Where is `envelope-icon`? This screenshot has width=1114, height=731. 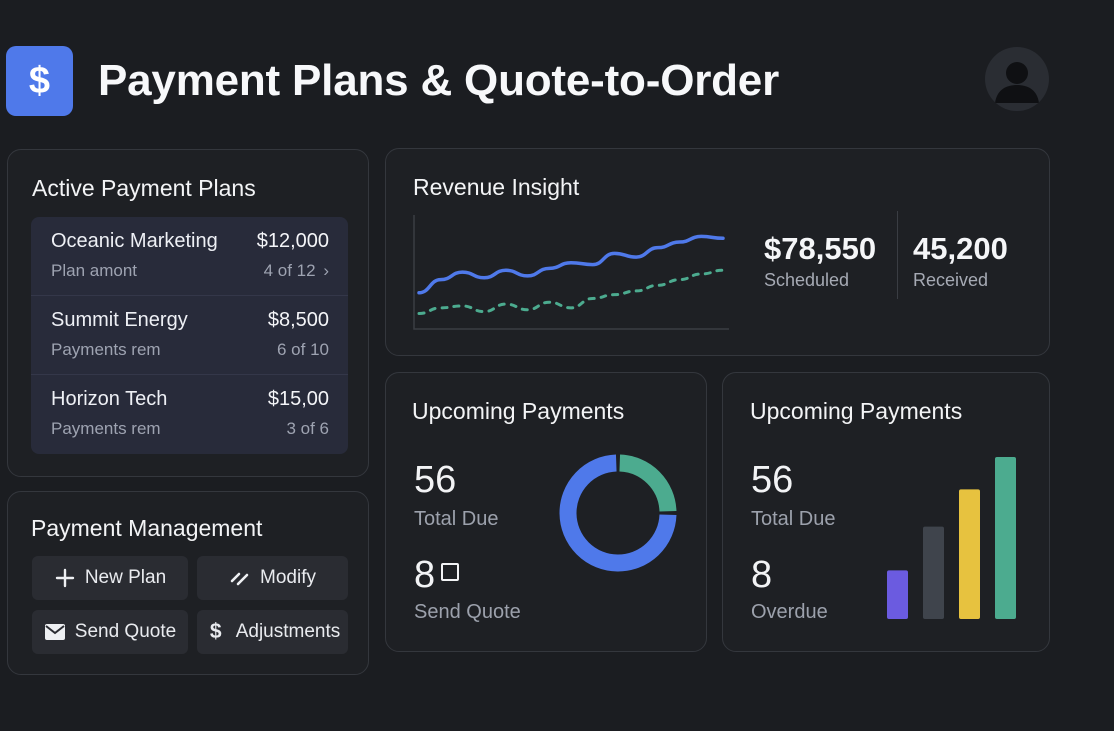
envelope-icon is located at coordinates (55, 632).